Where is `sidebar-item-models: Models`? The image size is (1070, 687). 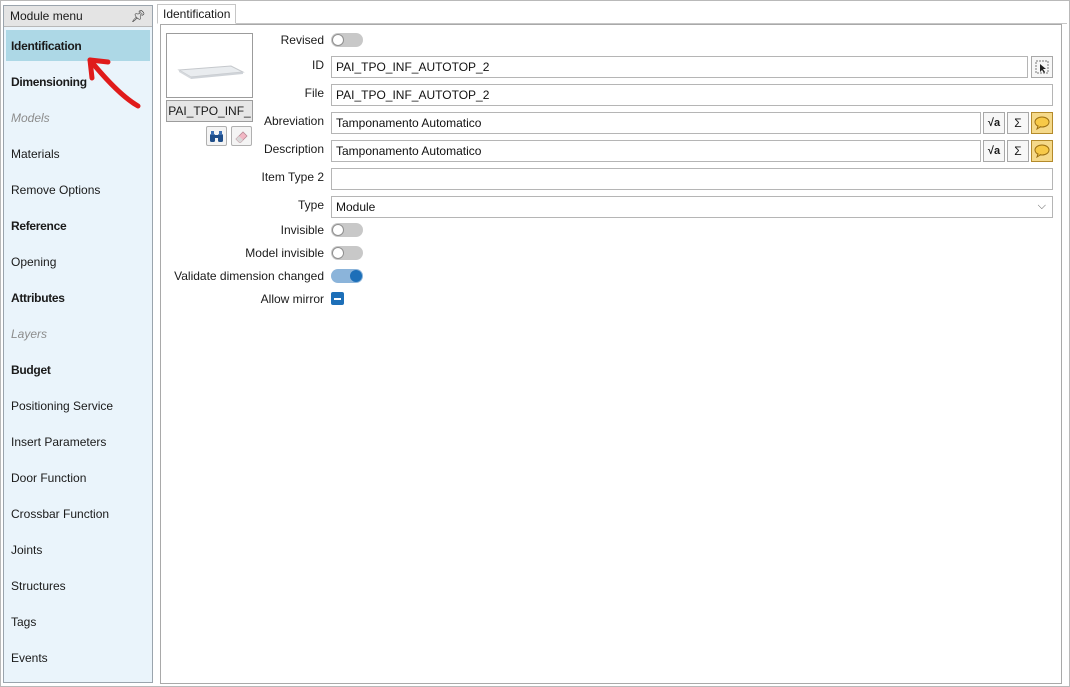 sidebar-item-models: Models is located at coordinates (78, 118).